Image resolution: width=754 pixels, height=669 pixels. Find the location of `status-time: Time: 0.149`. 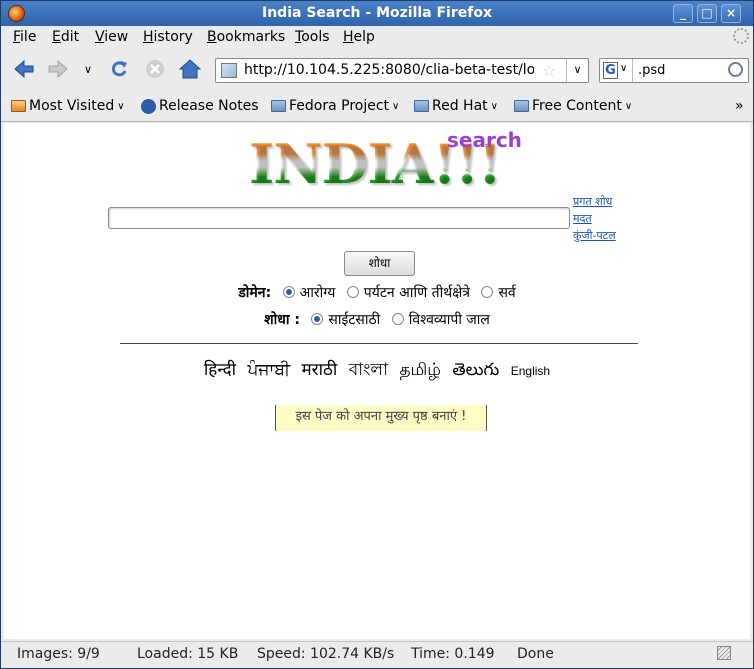

status-time: Time: 0.149 is located at coordinates (453, 654).